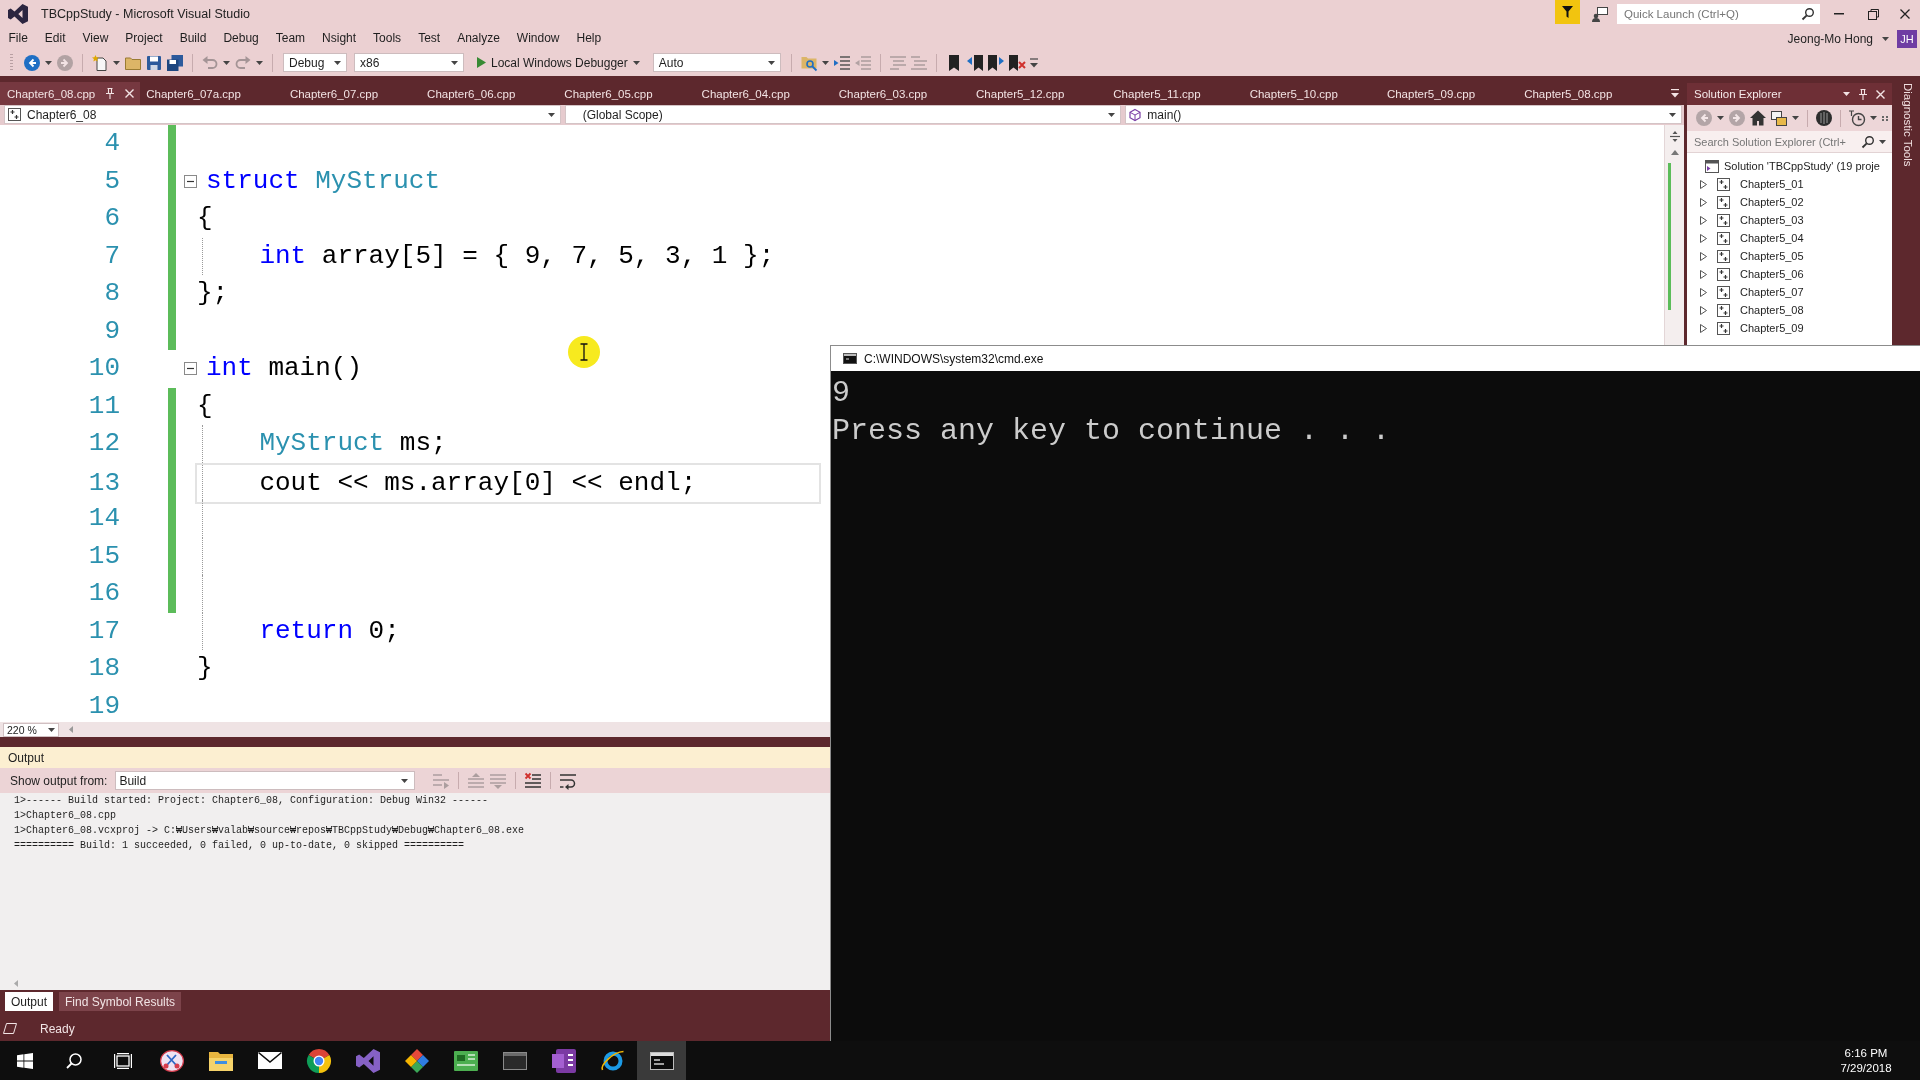 This screenshot has height=1080, width=1920. What do you see at coordinates (478, 38) in the screenshot?
I see `menu-item: Analyze` at bounding box center [478, 38].